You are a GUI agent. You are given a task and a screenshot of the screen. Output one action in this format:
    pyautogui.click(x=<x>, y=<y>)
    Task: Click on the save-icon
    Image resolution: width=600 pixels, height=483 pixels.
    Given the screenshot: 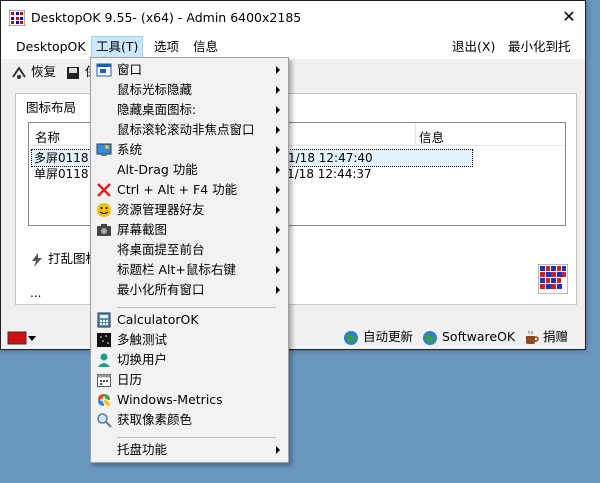 What is the action you would take?
    pyautogui.click(x=73, y=72)
    